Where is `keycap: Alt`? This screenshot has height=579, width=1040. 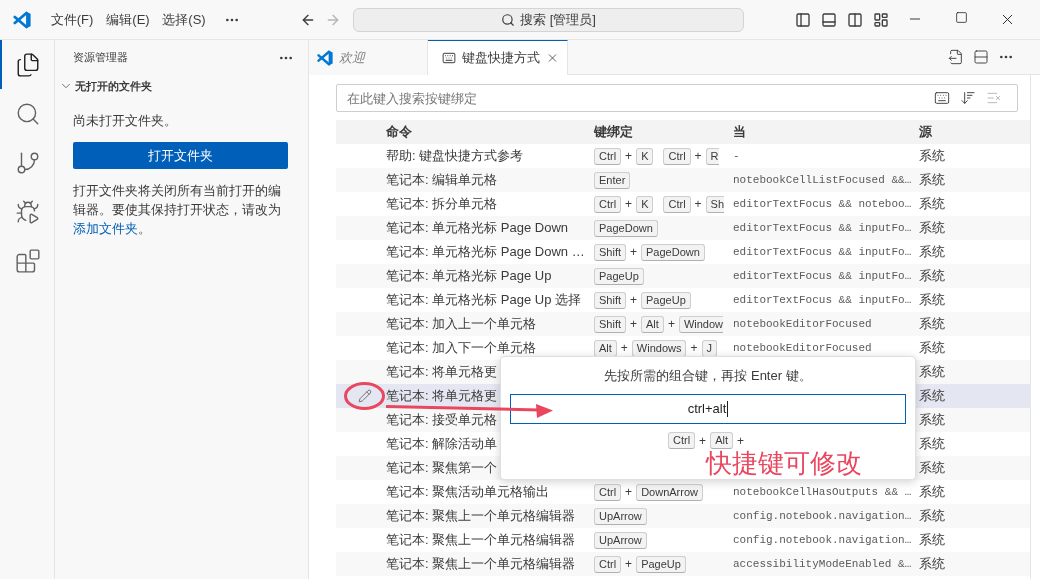 keycap: Alt is located at coordinates (652, 324).